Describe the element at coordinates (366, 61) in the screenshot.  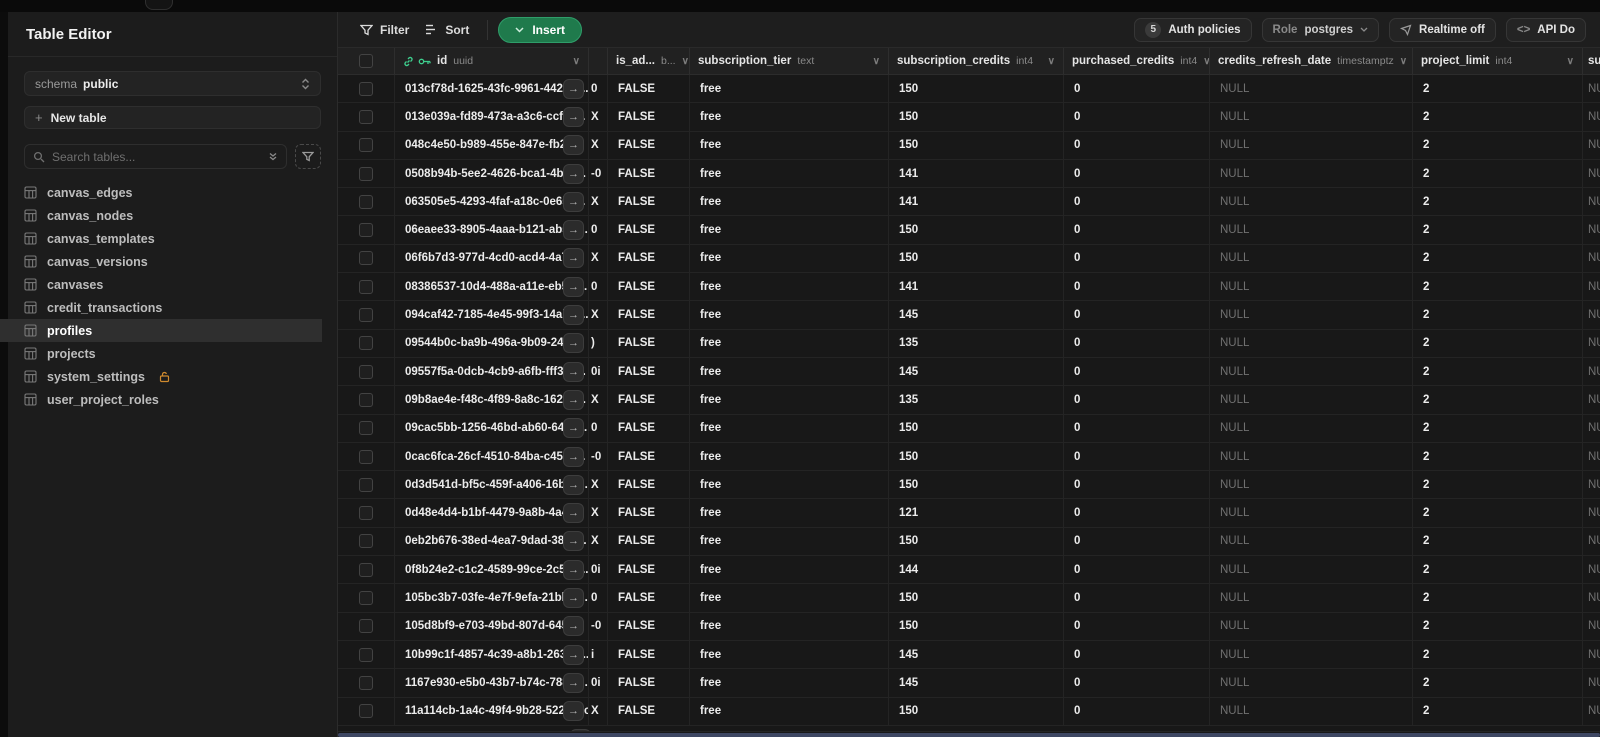
I see `select-all-checkbox` at that location.